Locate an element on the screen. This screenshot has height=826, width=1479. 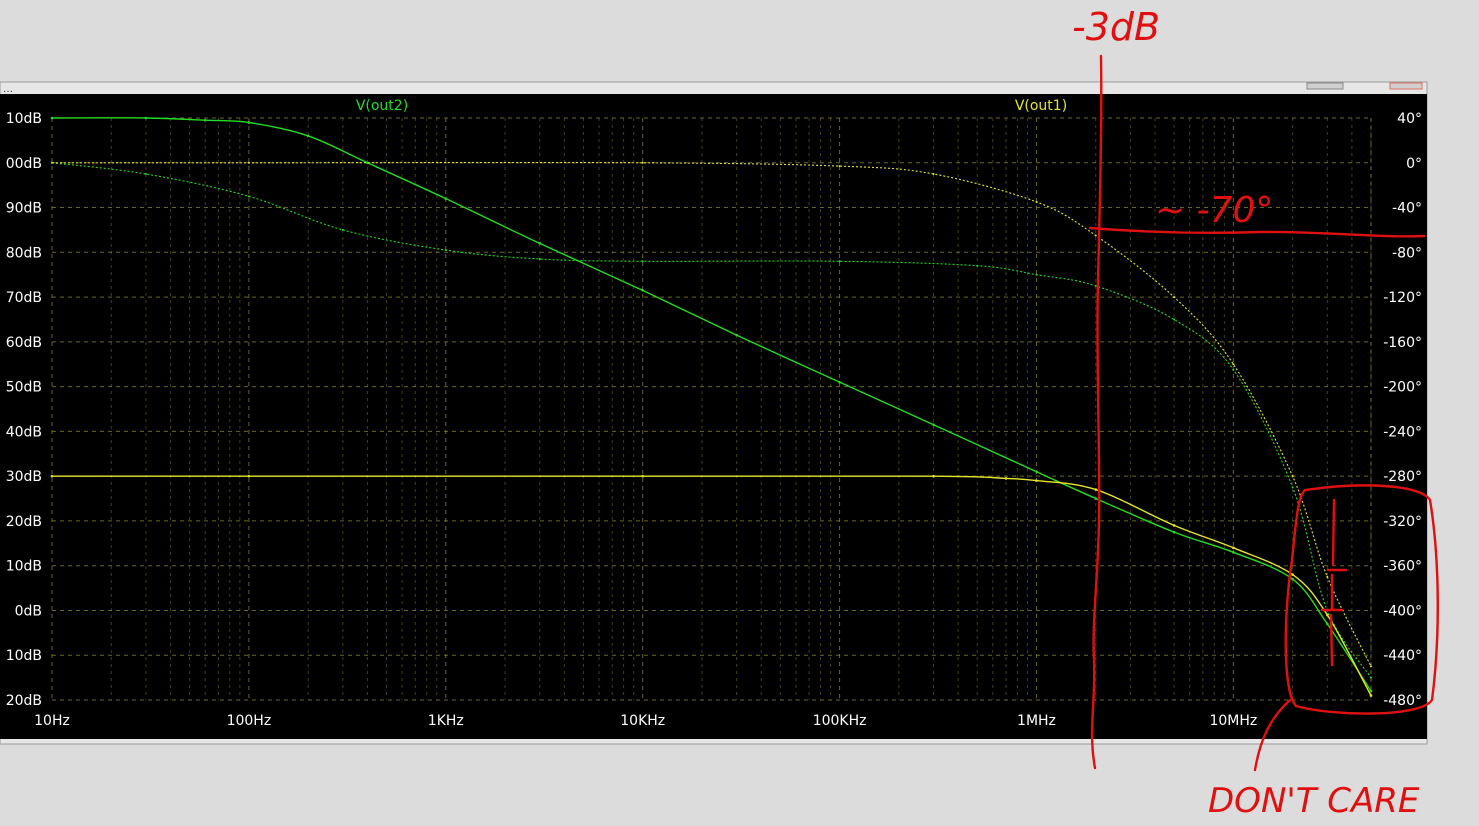
y-left-tick-label: 00dB is located at coordinates (24, 164).